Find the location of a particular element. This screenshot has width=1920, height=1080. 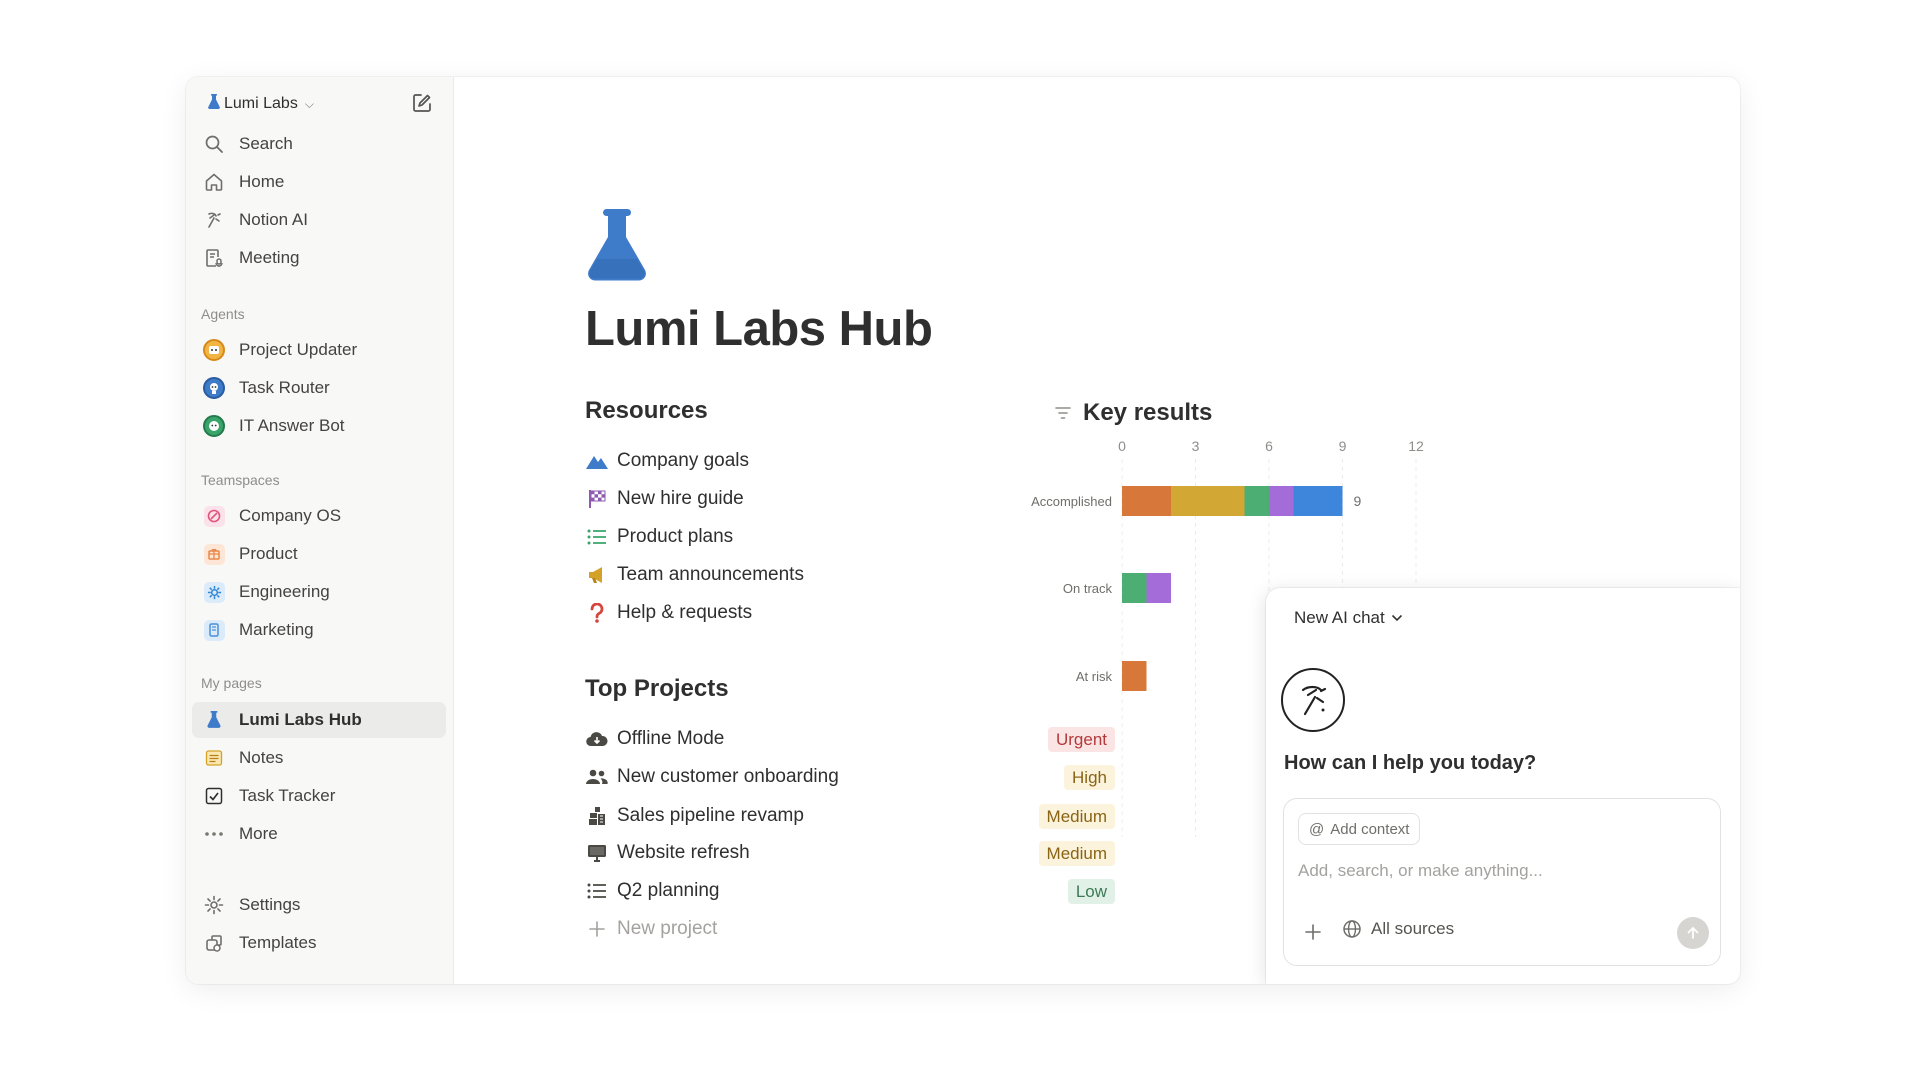

workspace-switcher: Lumi Labs ⌵ is located at coordinates (261, 104).